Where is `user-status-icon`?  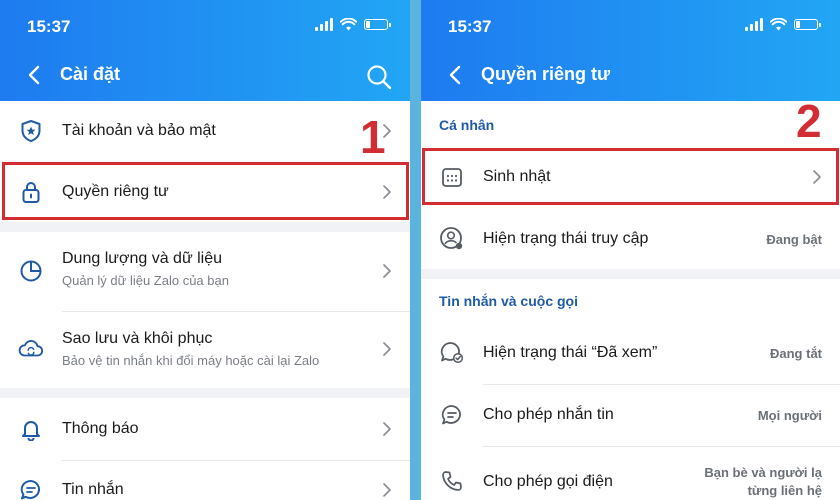 user-status-icon is located at coordinates (452, 239).